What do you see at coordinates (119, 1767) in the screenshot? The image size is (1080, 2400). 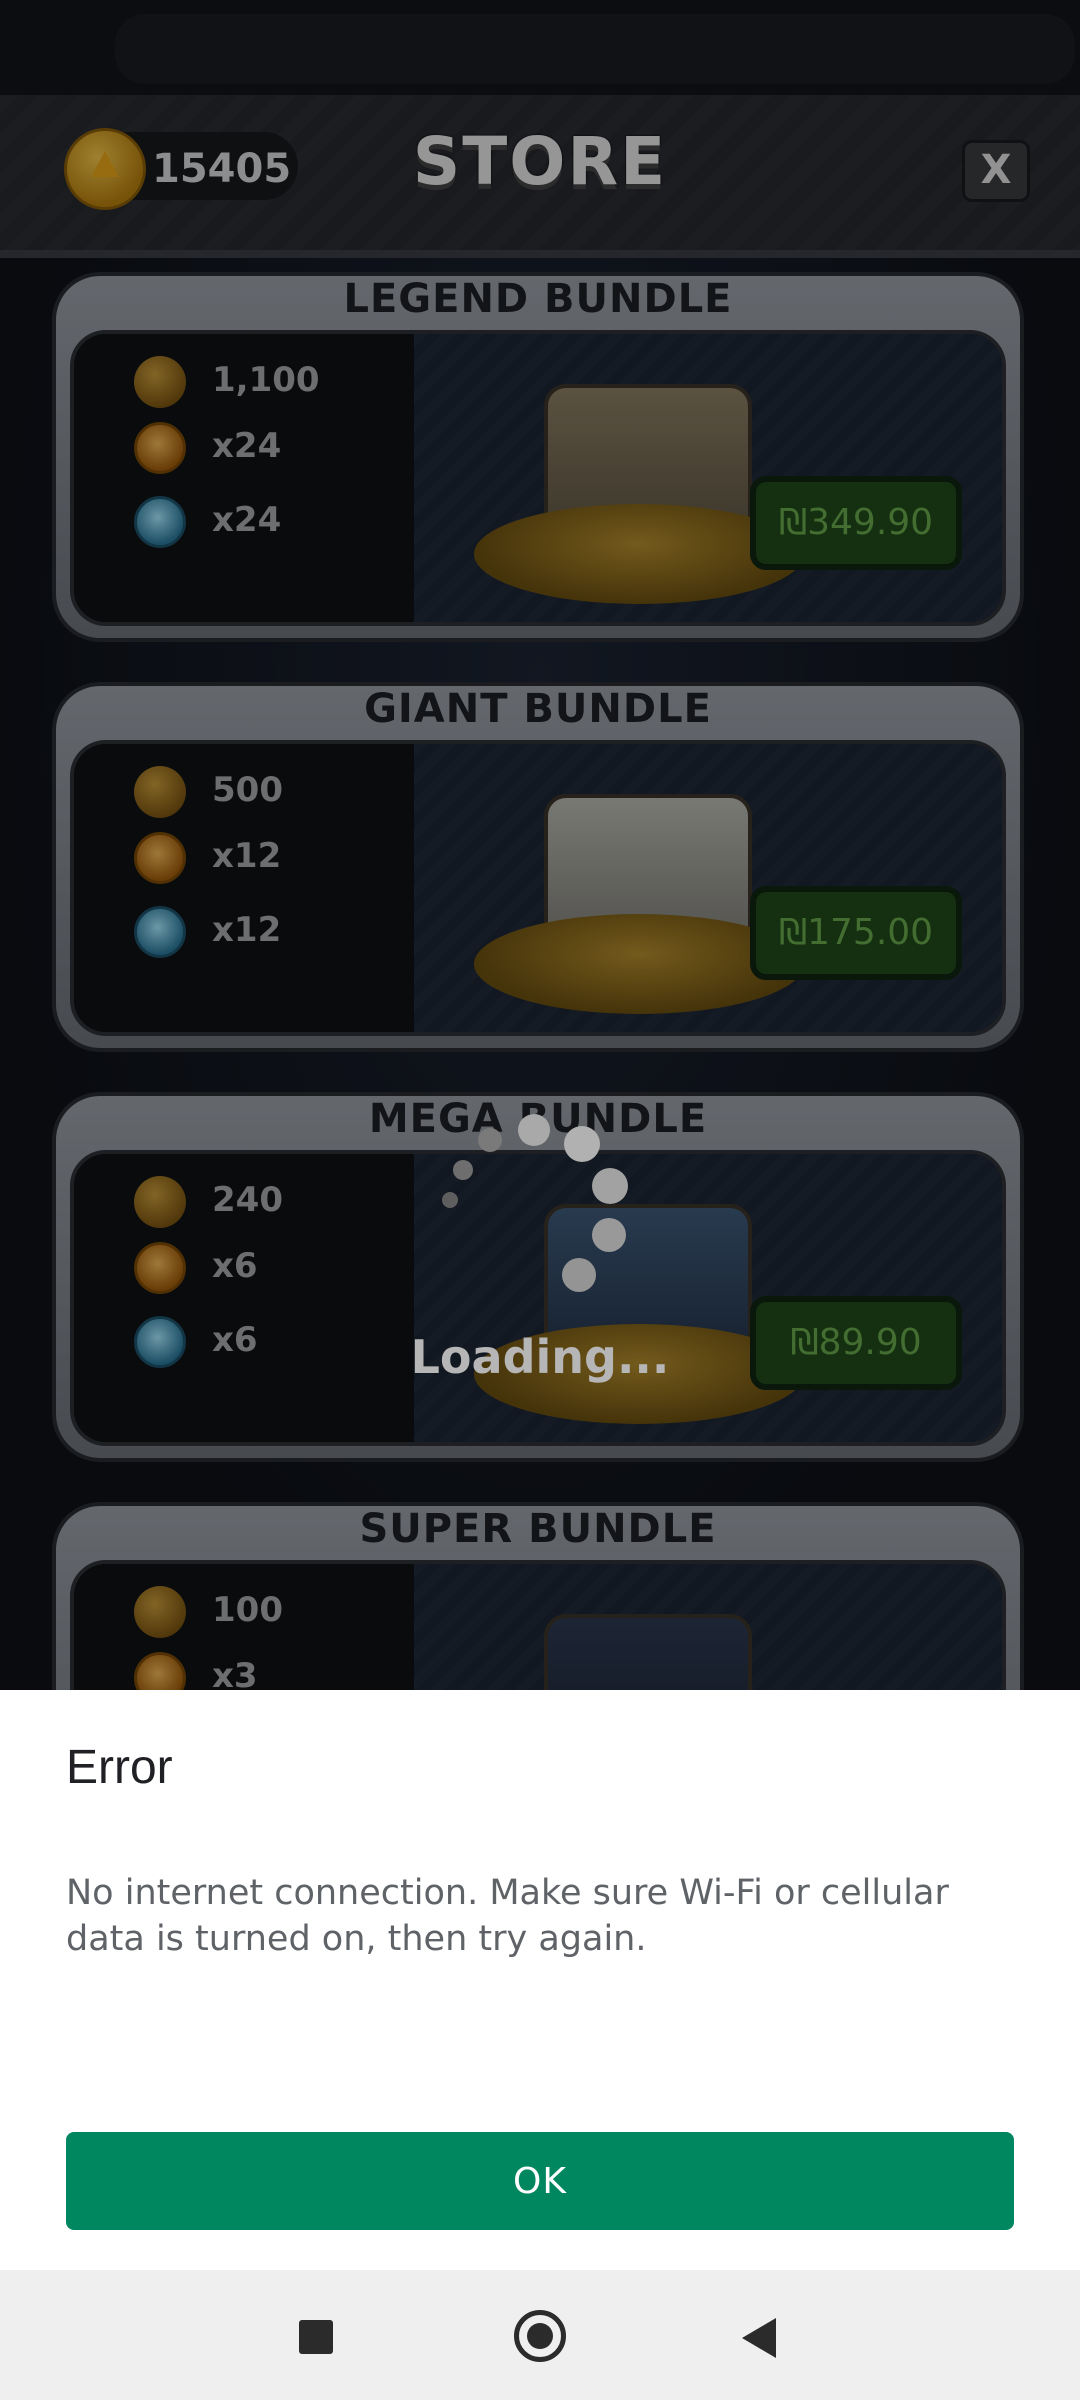 I see `dialog-title: Error` at bounding box center [119, 1767].